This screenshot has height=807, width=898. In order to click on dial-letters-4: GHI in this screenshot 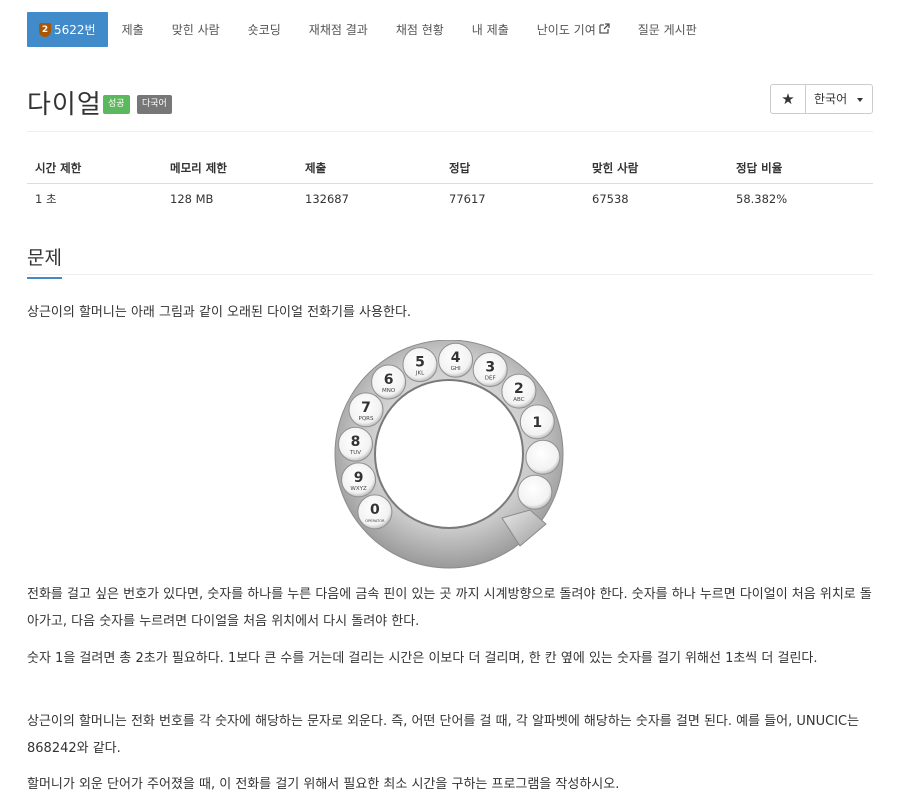, I will do `click(456, 369)`.